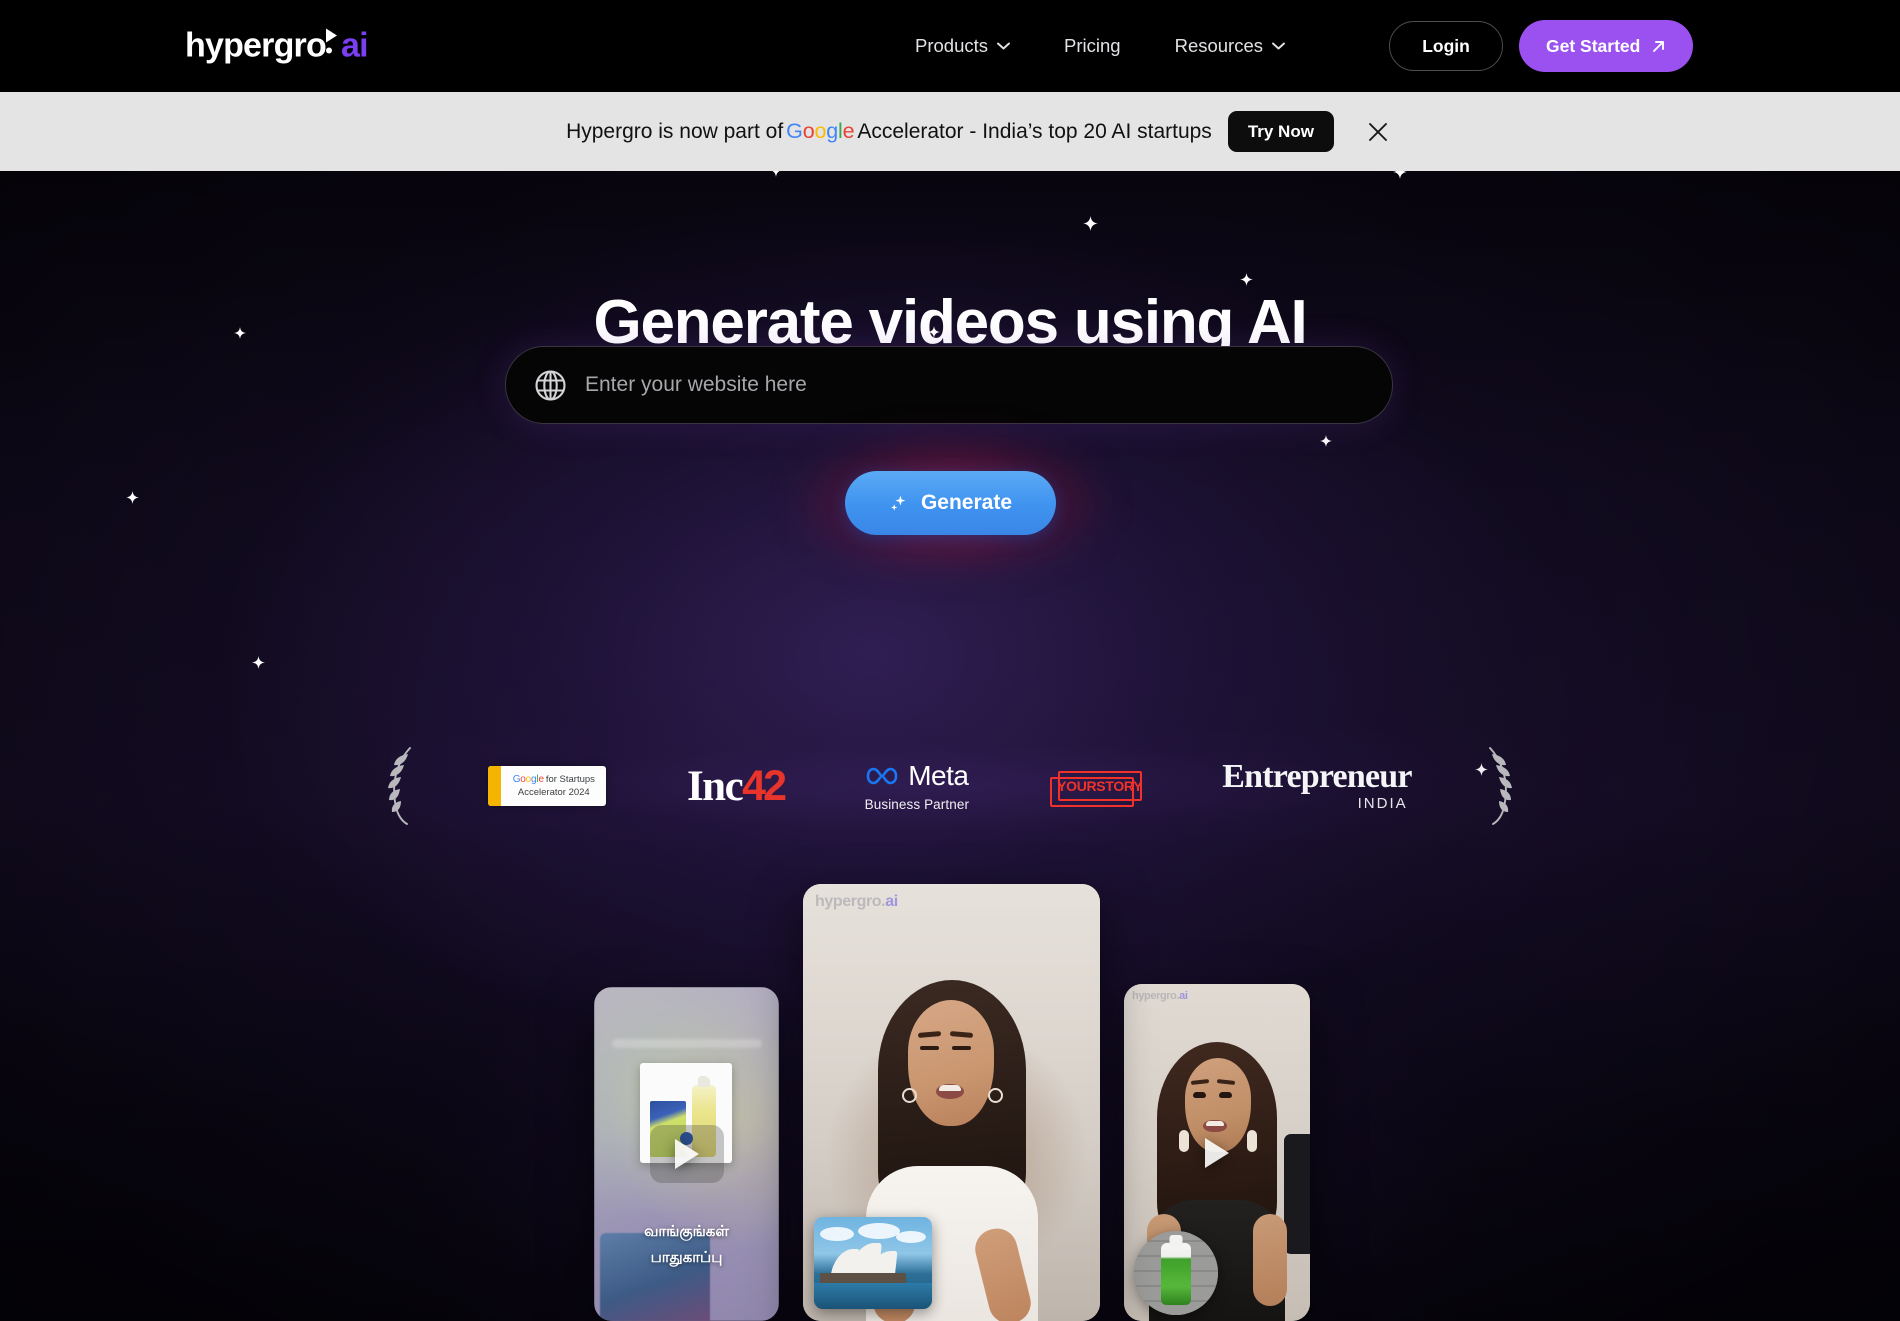 This screenshot has width=1900, height=1321. Describe the element at coordinates (951, 1102) in the screenshot. I see `video-card-center: hypergro. ai` at that location.